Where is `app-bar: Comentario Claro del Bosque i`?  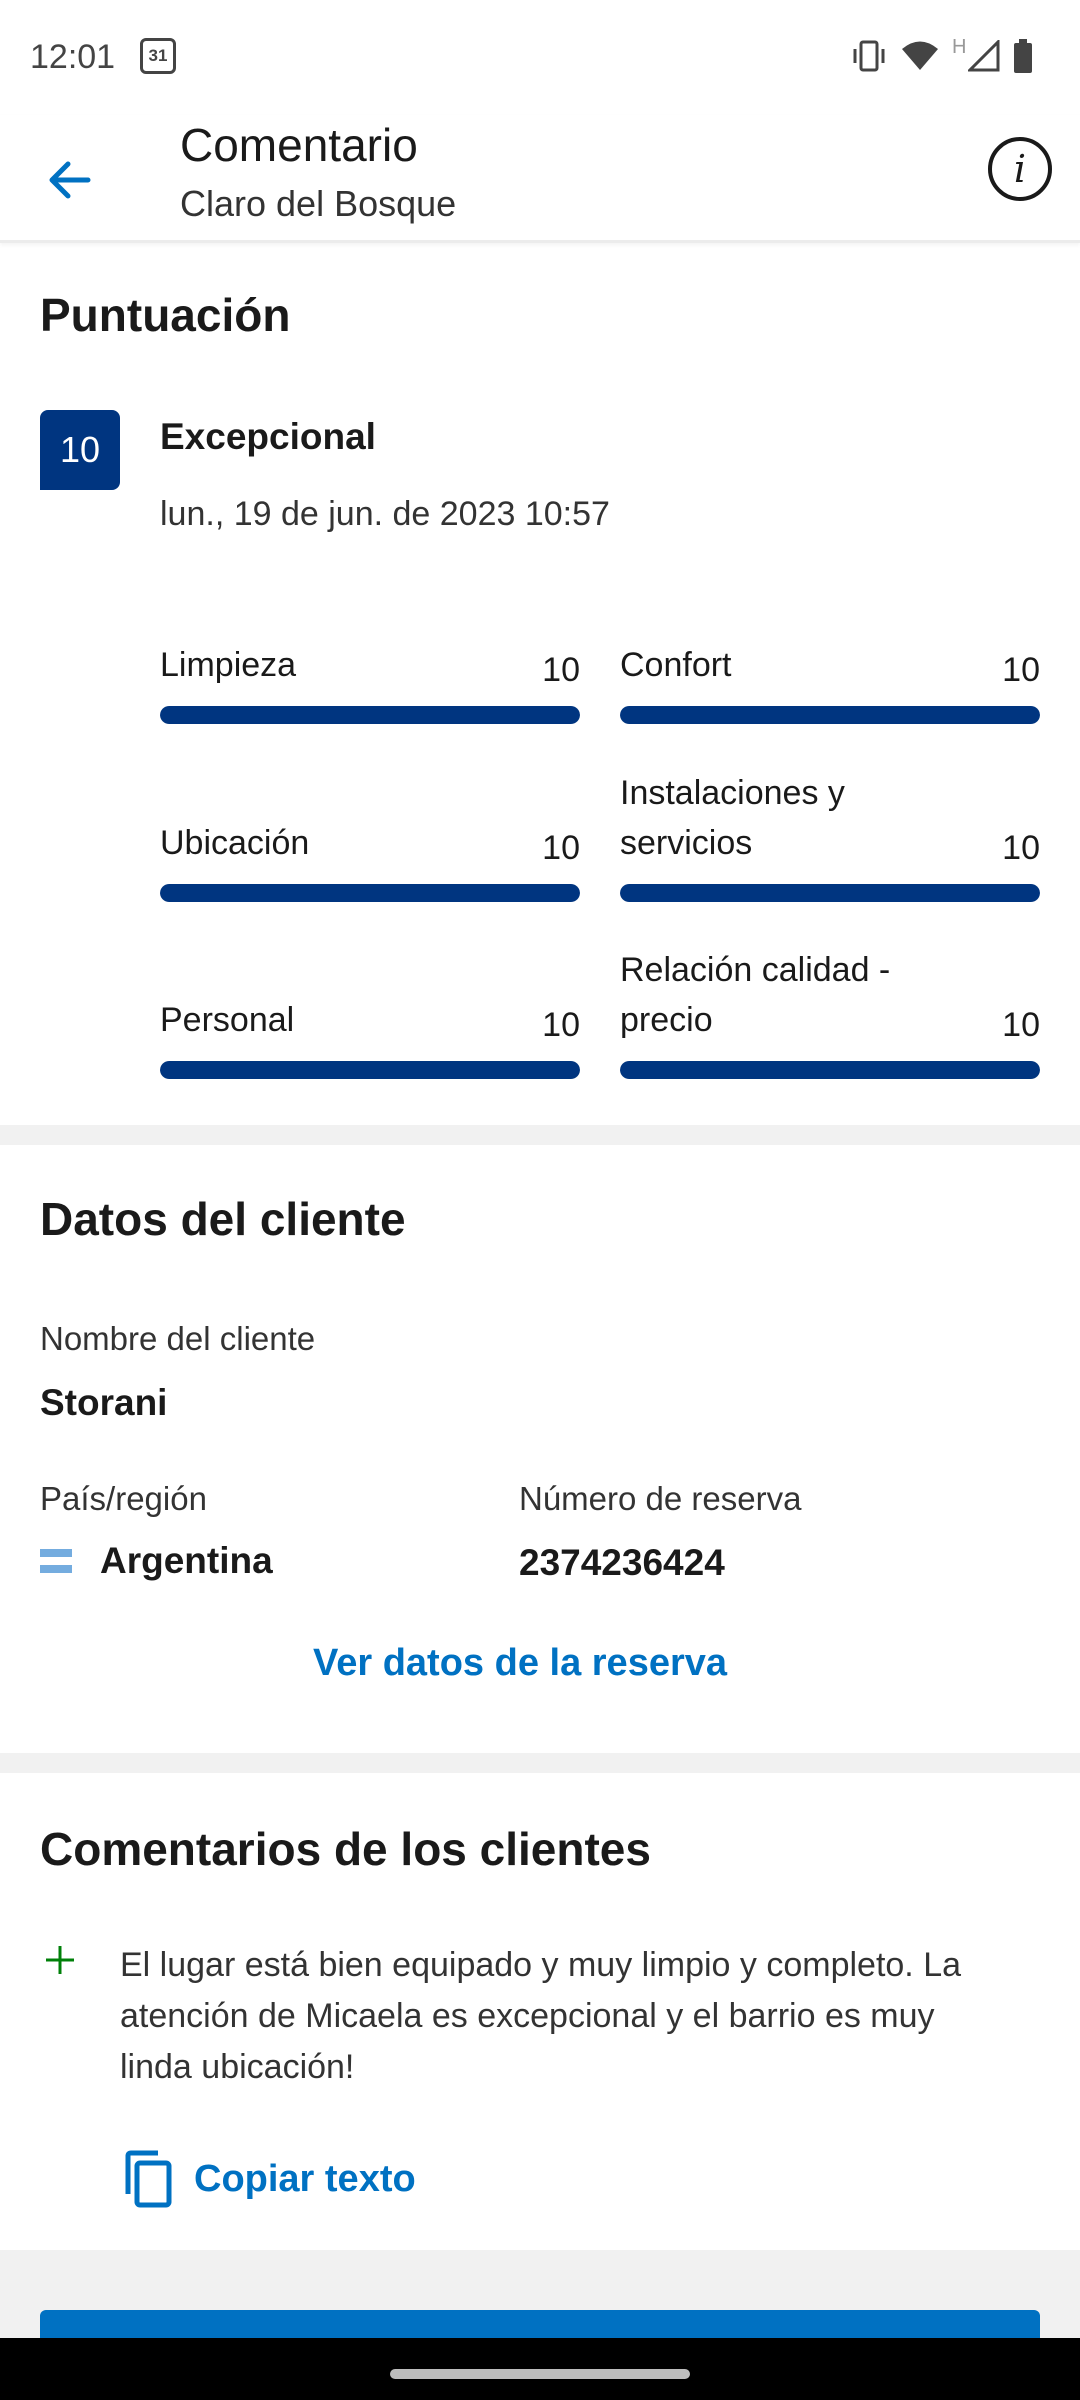 app-bar: Comentario Claro del Bosque i is located at coordinates (540, 179).